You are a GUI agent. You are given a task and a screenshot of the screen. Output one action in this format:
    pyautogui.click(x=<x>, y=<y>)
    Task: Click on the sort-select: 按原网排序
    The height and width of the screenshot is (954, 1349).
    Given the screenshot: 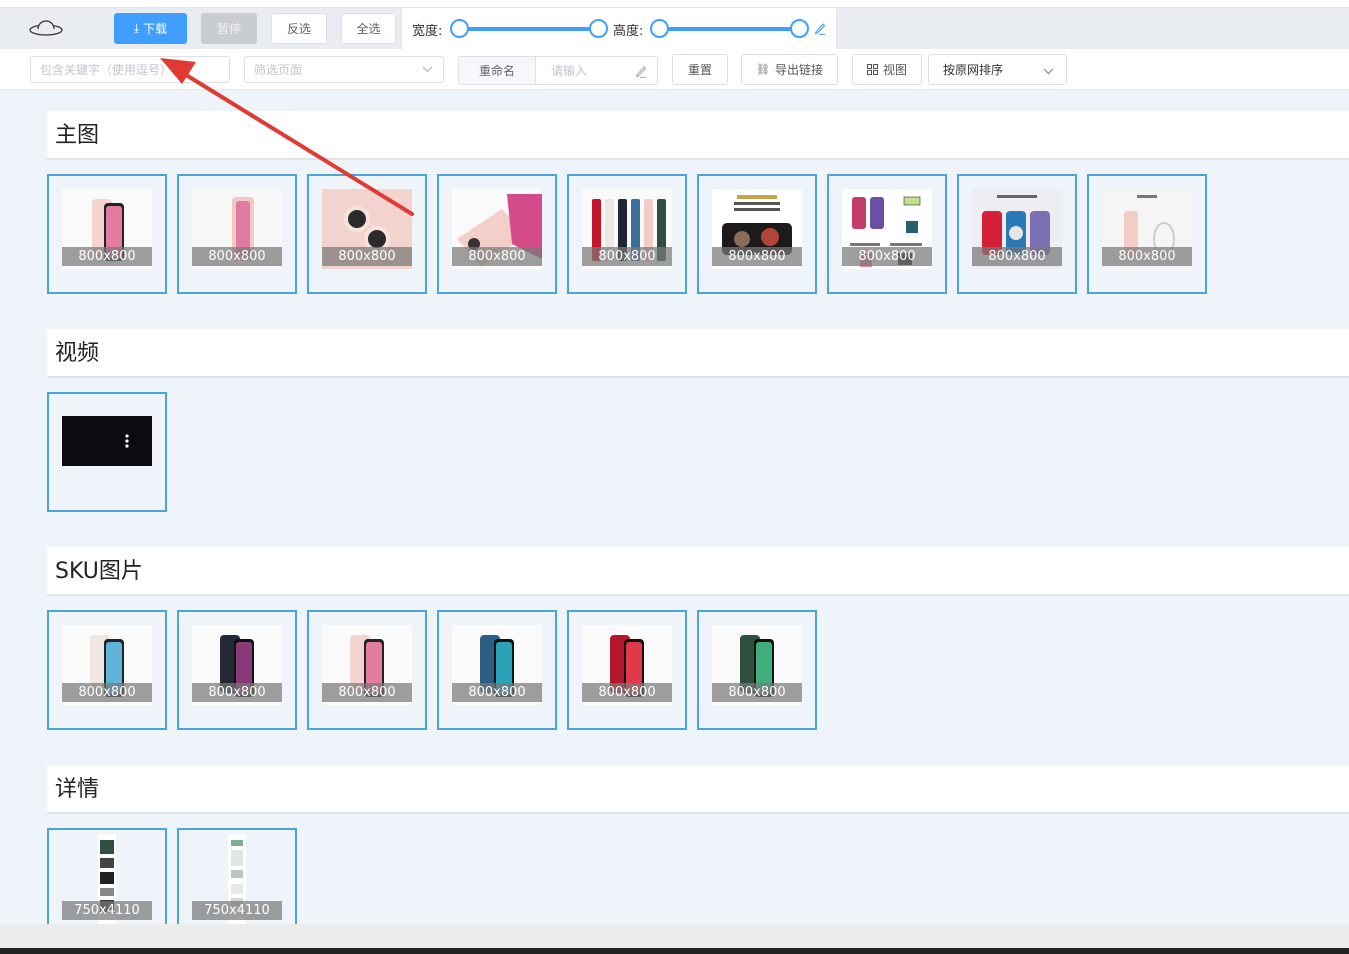 What is the action you would take?
    pyautogui.click(x=997, y=69)
    